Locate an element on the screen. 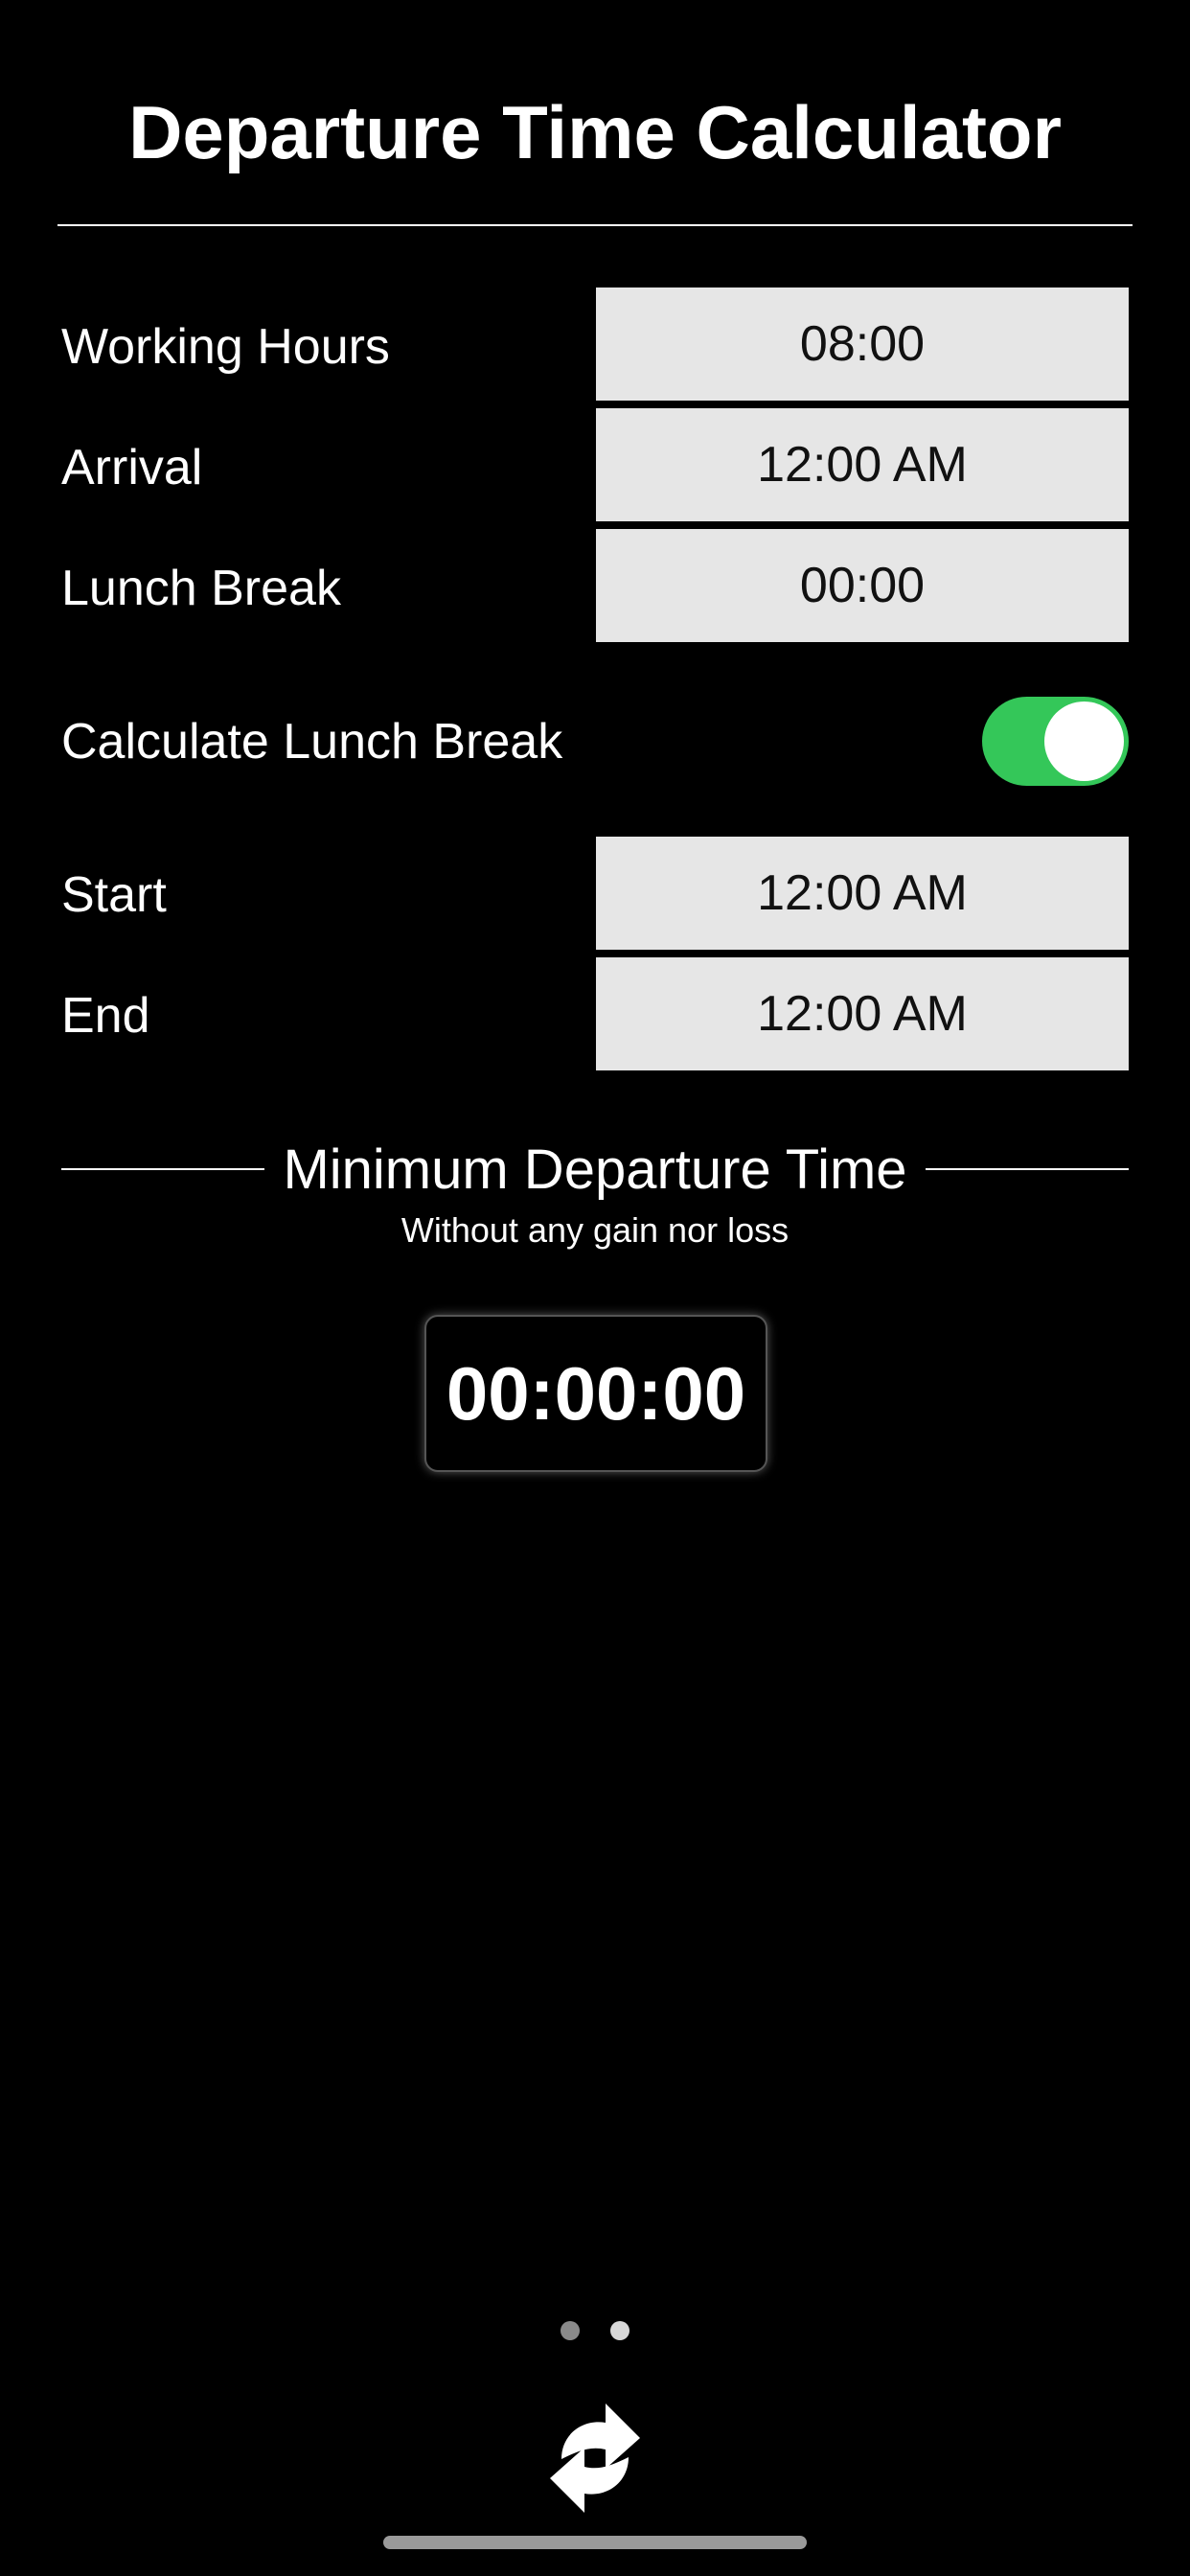 Image resolution: width=1190 pixels, height=2576 pixels. toggle-knob is located at coordinates (1084, 741).